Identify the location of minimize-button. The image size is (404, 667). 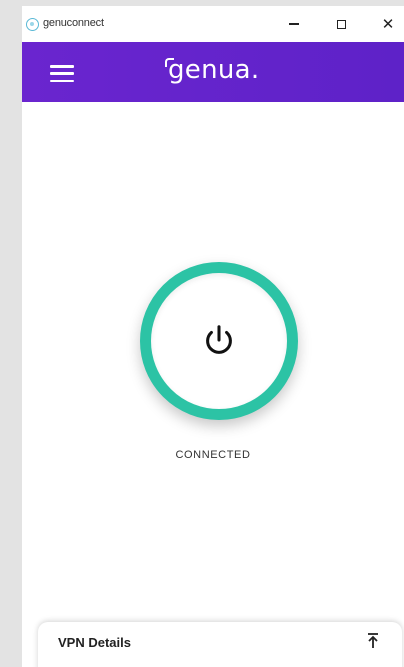
(294, 24).